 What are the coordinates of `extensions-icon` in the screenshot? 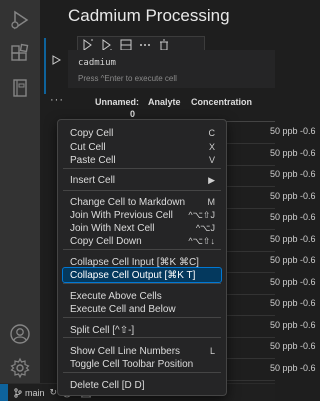 It's located at (20, 54).